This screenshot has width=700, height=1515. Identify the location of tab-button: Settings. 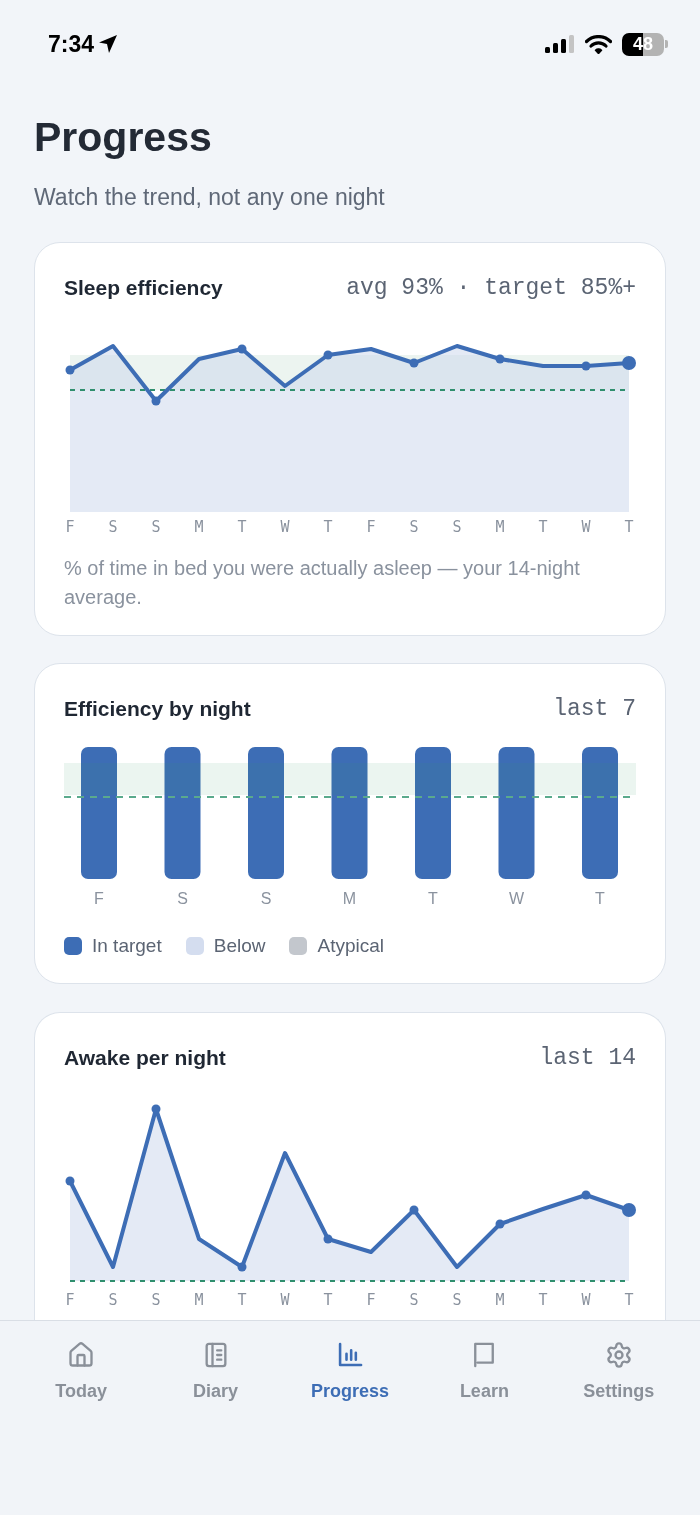
(618, 1371).